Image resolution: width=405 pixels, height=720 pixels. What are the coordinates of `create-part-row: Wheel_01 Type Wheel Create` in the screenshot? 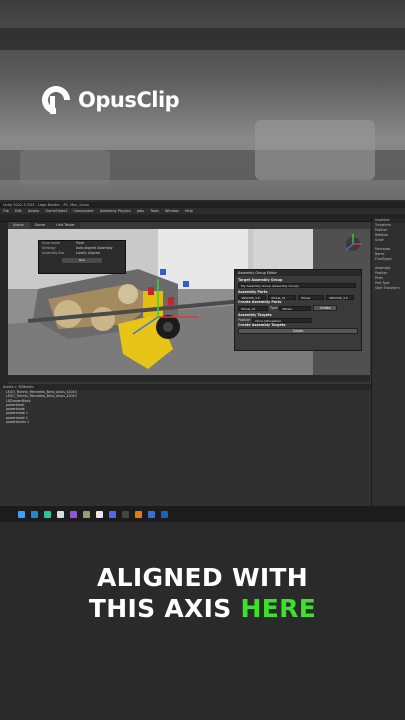 It's located at (298, 308).